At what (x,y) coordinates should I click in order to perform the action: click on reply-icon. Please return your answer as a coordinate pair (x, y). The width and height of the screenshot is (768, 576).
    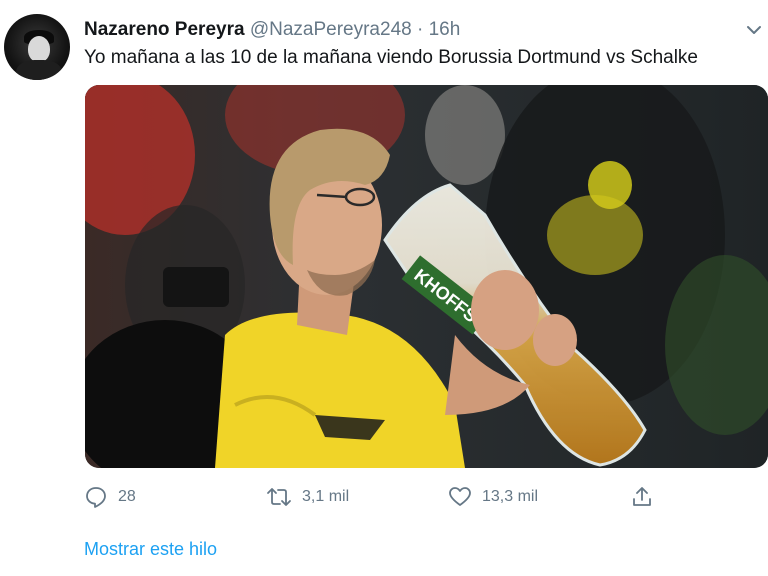
    Looking at the image, I should click on (96, 497).